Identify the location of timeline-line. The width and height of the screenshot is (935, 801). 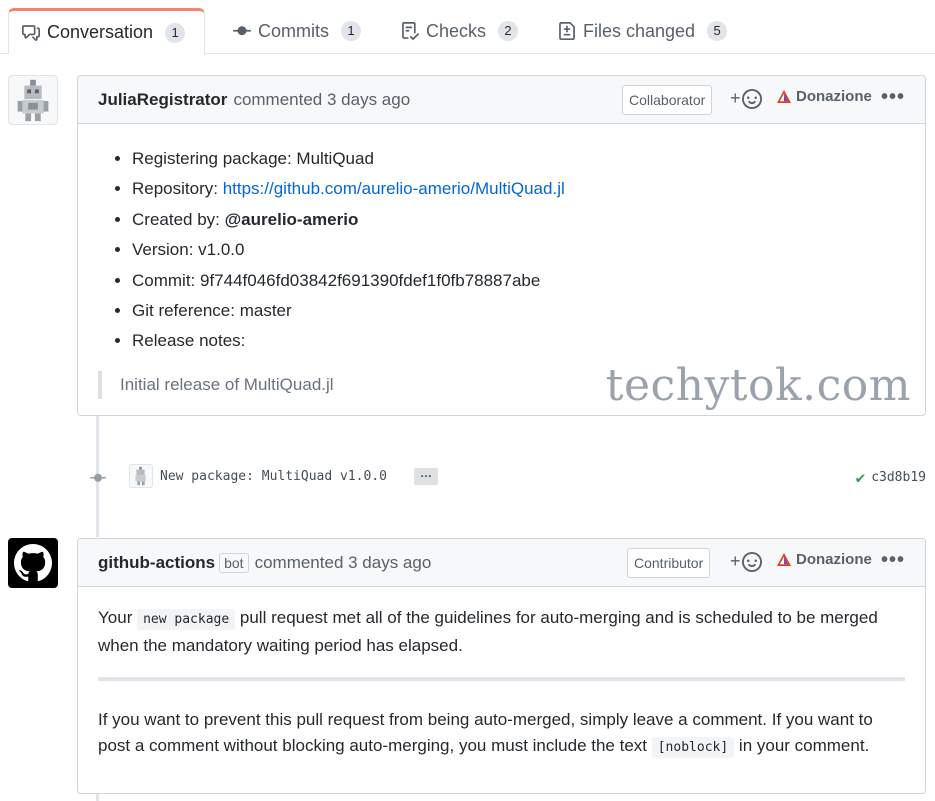
(97, 797).